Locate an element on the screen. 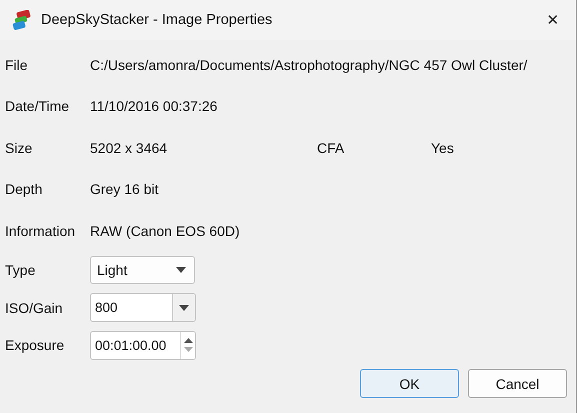  property-label: Information is located at coordinates (40, 230).